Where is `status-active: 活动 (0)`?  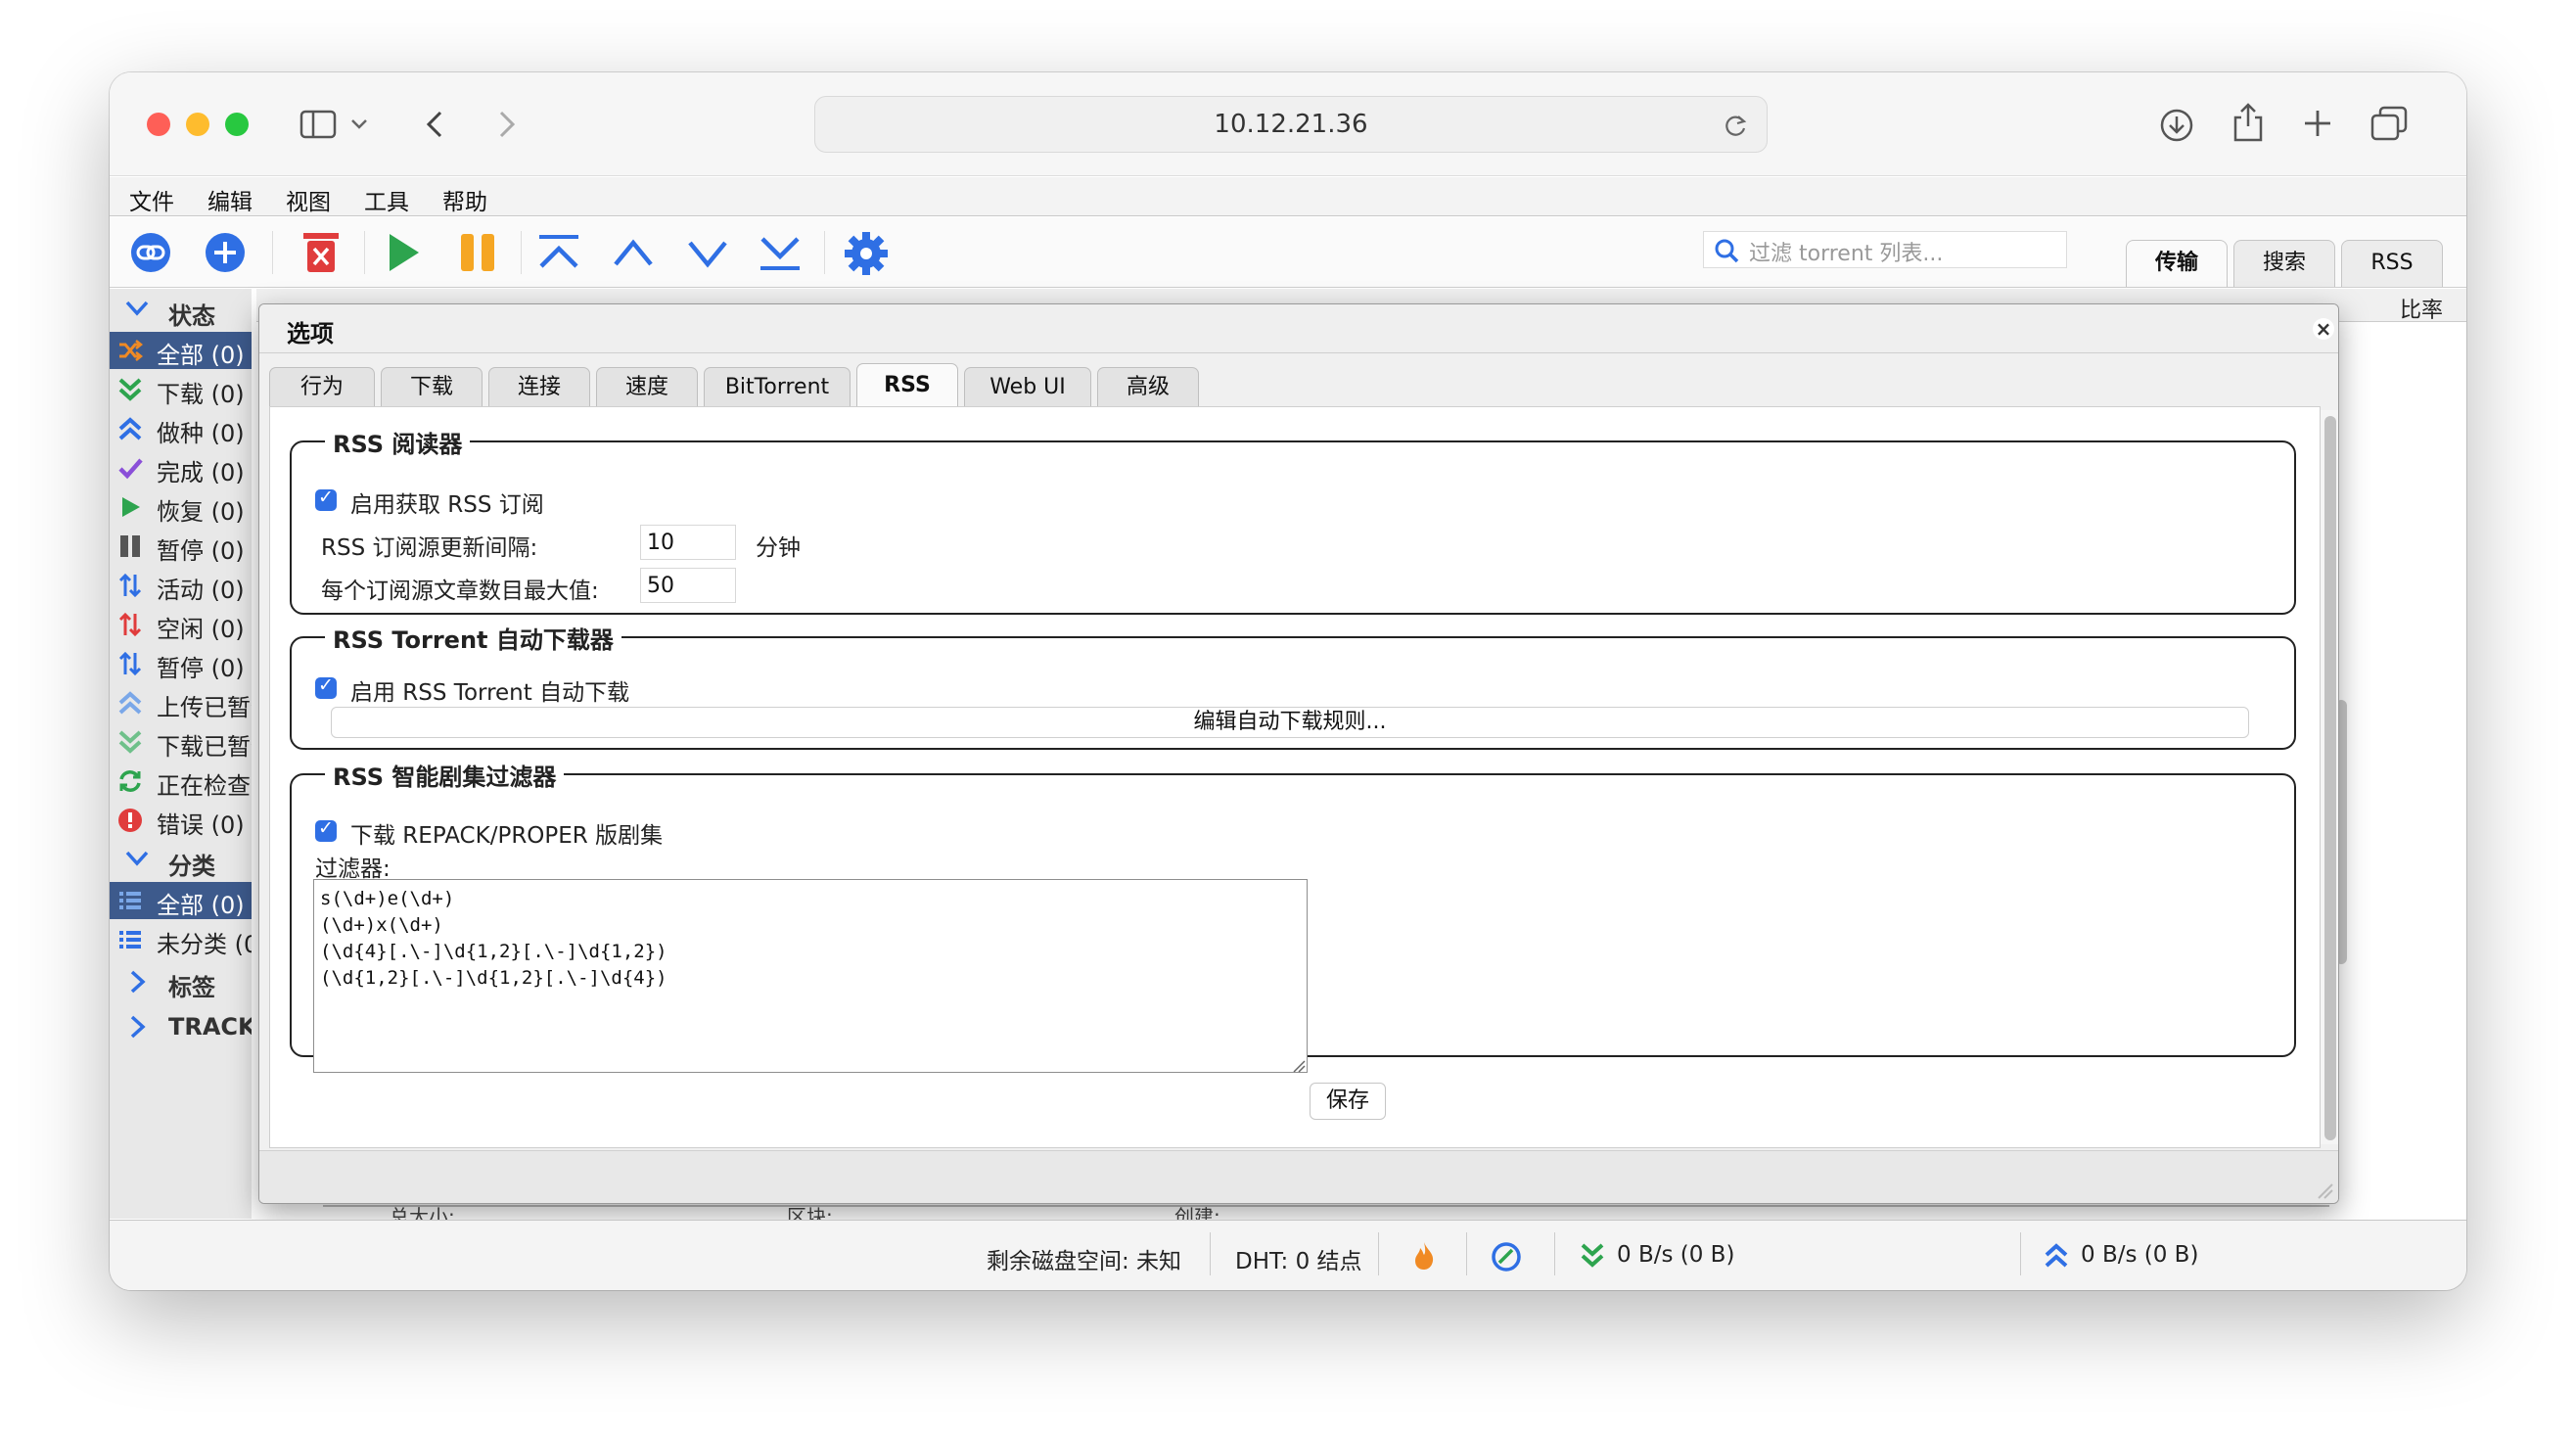 status-active: 活动 (0) is located at coordinates (181, 585).